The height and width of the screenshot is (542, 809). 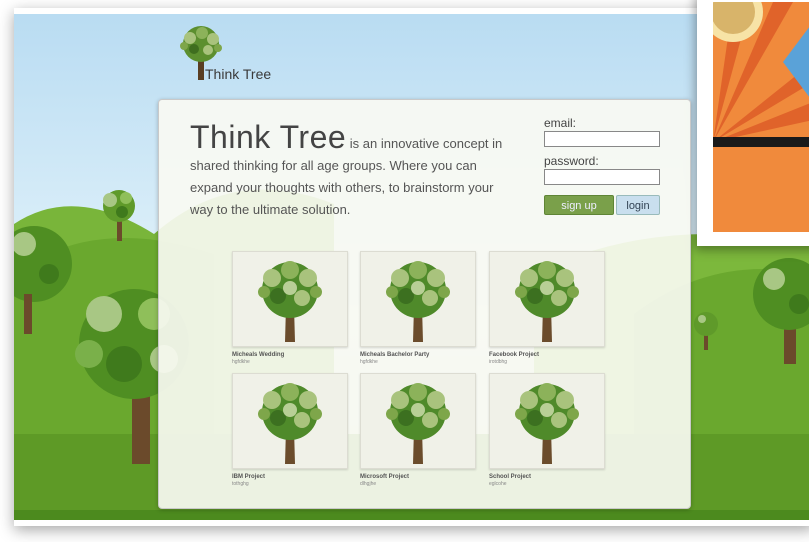 What do you see at coordinates (579, 205) in the screenshot?
I see `sign-up-button: sign up` at bounding box center [579, 205].